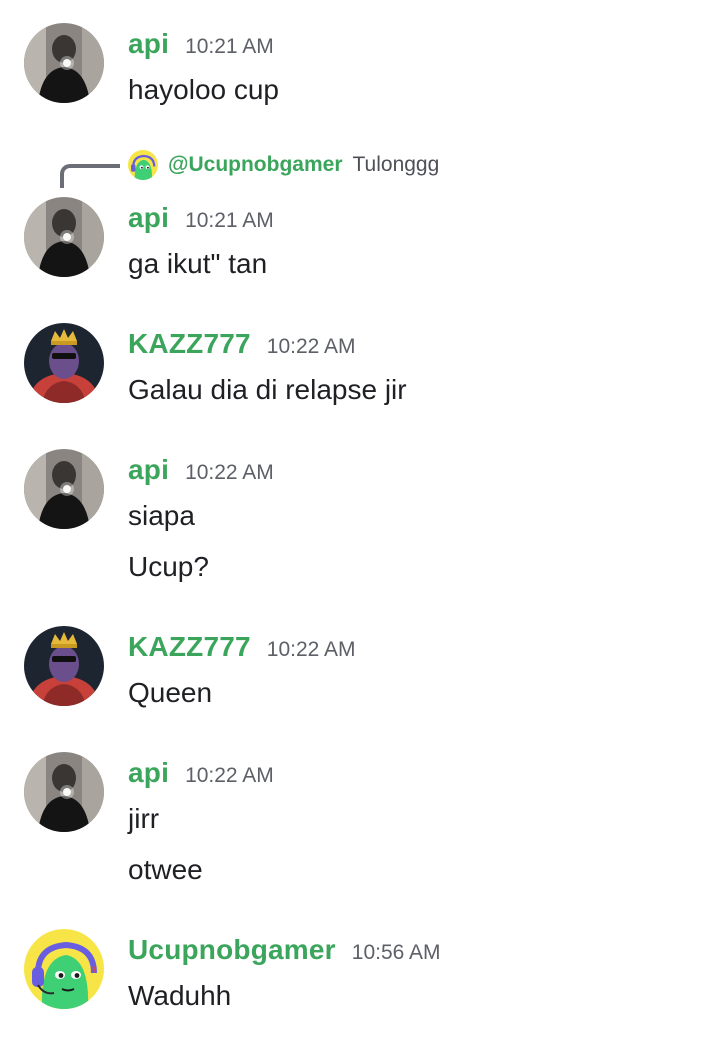  Describe the element at coordinates (143, 165) in the screenshot. I see `green-gamer-character-icon` at that location.